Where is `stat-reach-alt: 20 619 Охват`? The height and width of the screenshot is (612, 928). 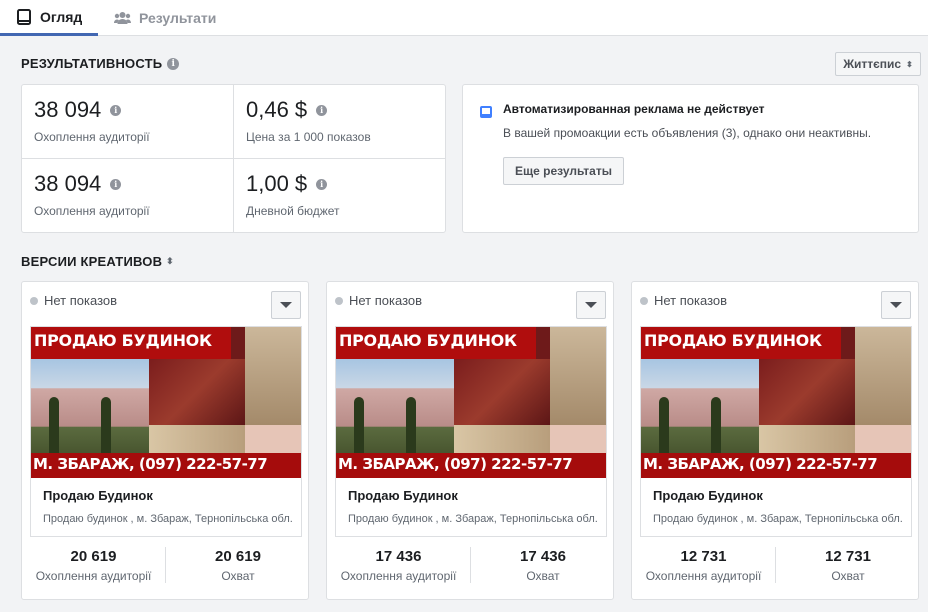 stat-reach-alt: 20 619 Охват is located at coordinates (238, 565).